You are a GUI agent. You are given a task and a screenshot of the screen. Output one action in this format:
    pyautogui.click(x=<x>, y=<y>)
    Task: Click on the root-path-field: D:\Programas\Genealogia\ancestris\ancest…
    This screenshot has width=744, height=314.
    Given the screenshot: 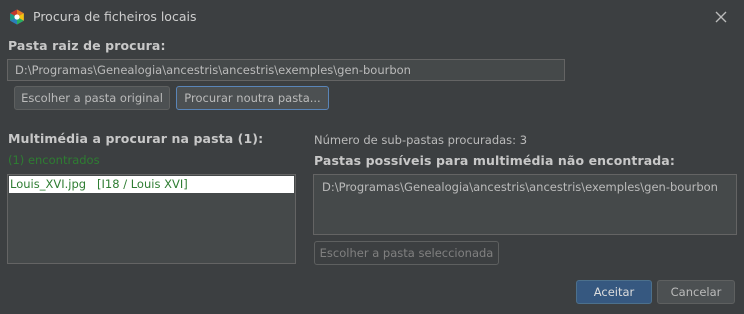 What is the action you would take?
    pyautogui.click(x=286, y=70)
    